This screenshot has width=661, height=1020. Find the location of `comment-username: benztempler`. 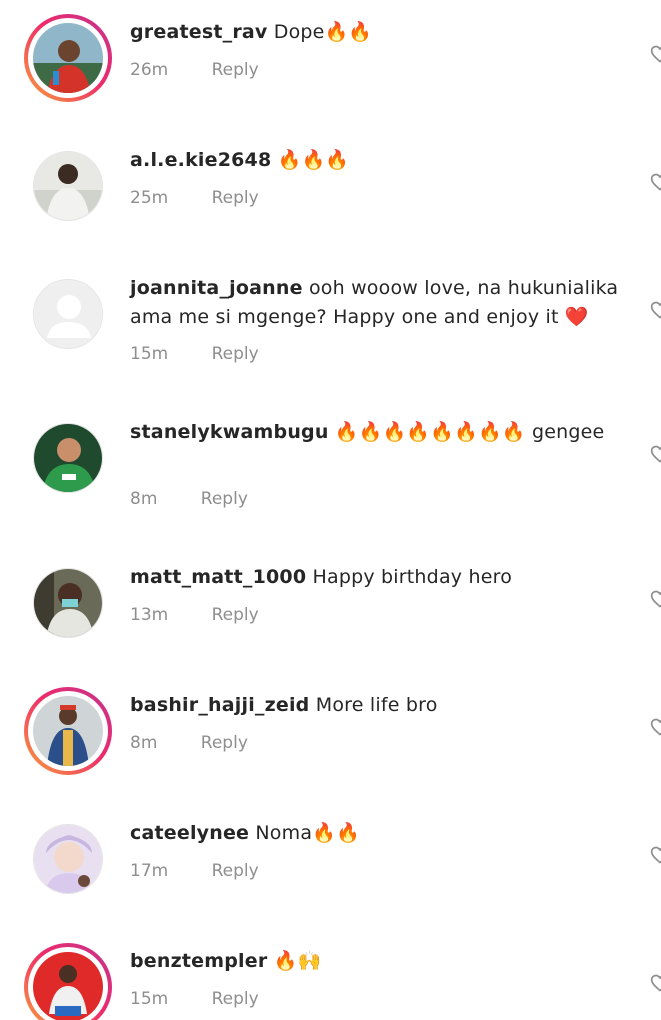

comment-username: benztempler is located at coordinates (198, 961).